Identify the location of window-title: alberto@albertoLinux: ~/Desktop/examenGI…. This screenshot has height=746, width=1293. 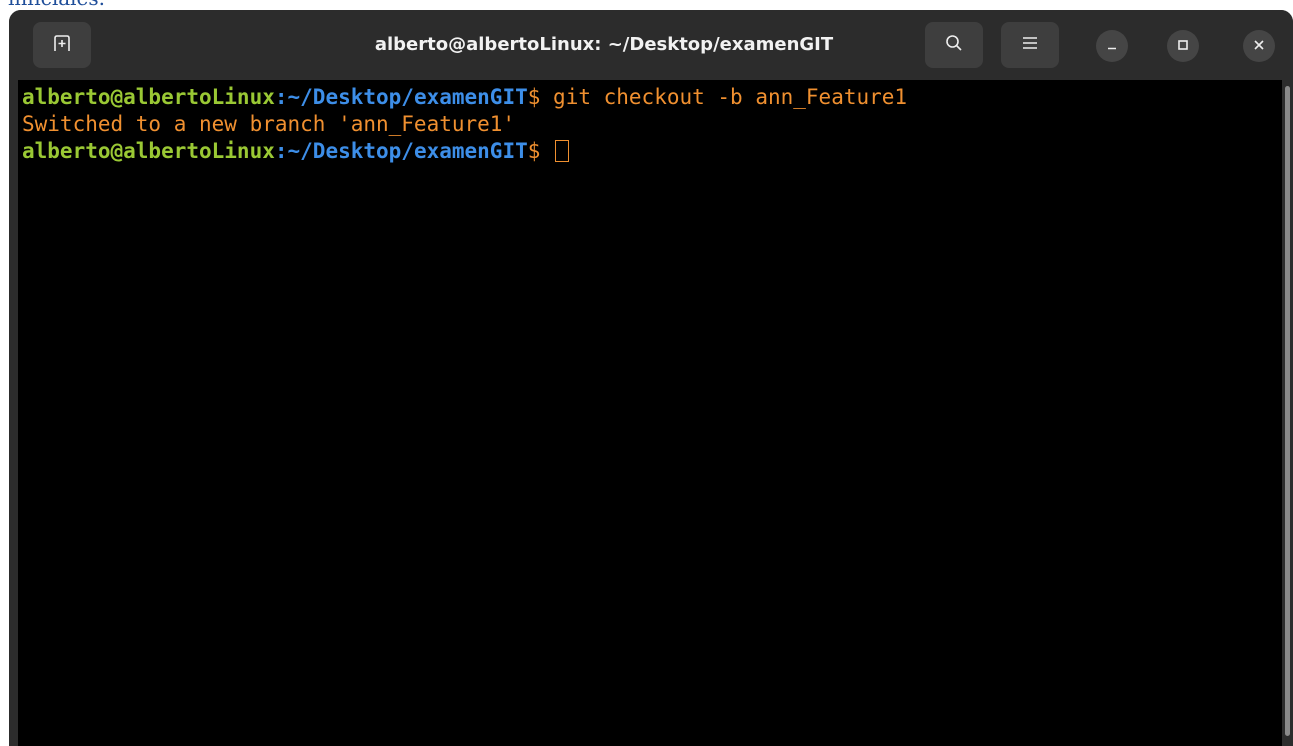
(604, 44).